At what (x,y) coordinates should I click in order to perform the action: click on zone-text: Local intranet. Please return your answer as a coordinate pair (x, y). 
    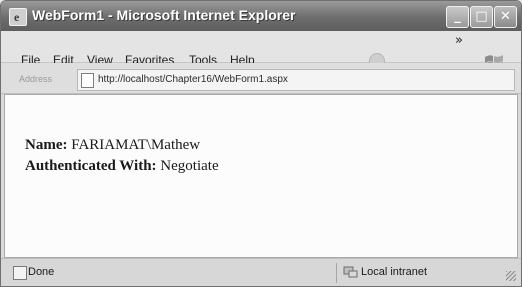
    Looking at the image, I should click on (394, 272).